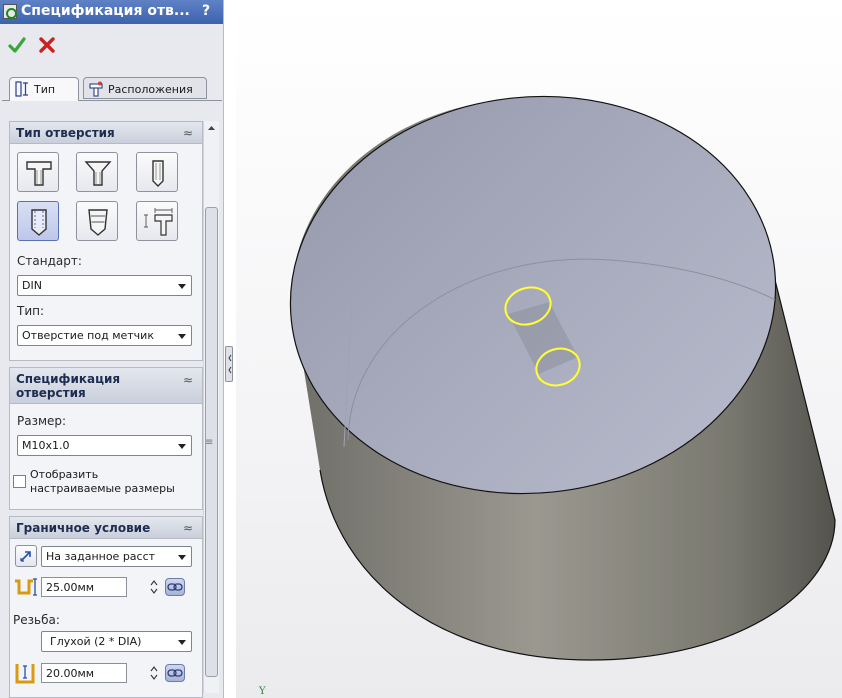 The height and width of the screenshot is (698, 842). I want to click on hole-icon, so click(158, 173).